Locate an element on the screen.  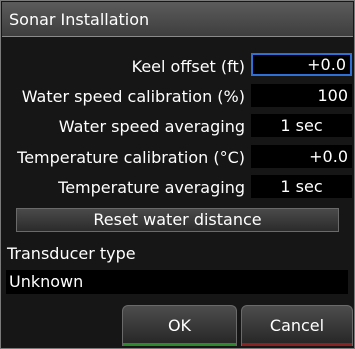
ok-button: OK is located at coordinates (179, 325).